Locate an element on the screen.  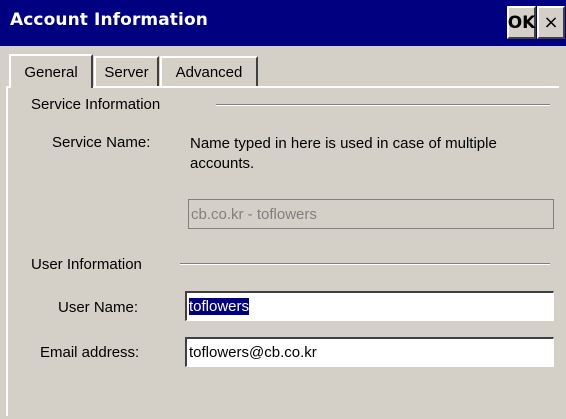
email-address-label: Email address: is located at coordinates (90, 352).